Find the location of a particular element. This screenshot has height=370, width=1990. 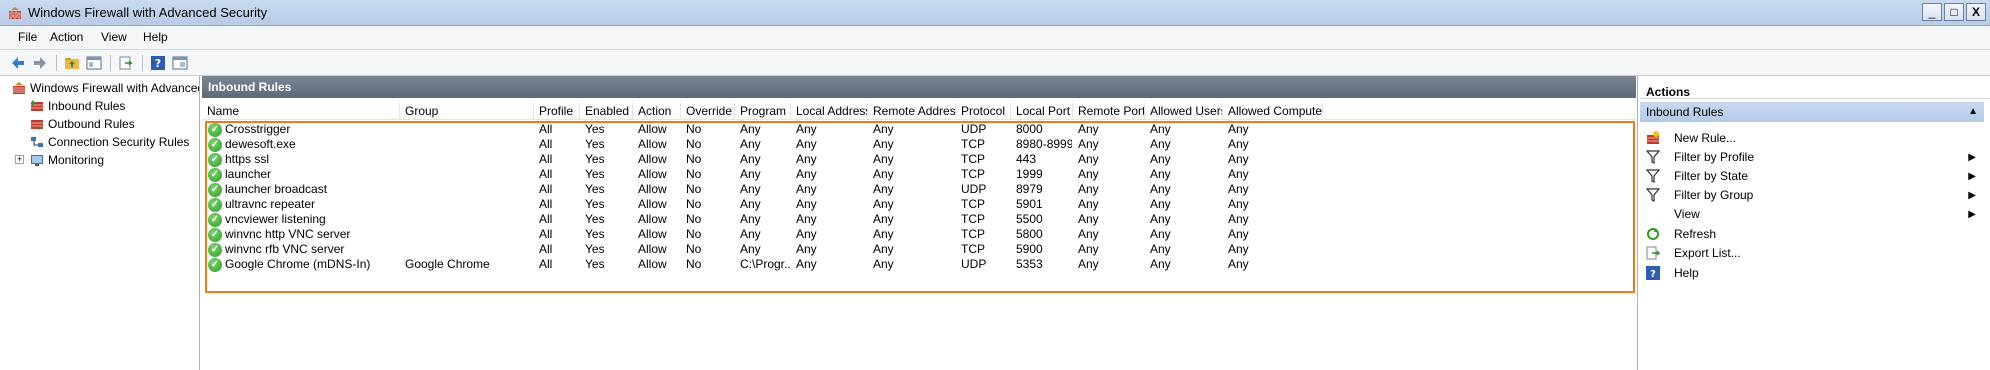

action-label: View is located at coordinates (1687, 214).